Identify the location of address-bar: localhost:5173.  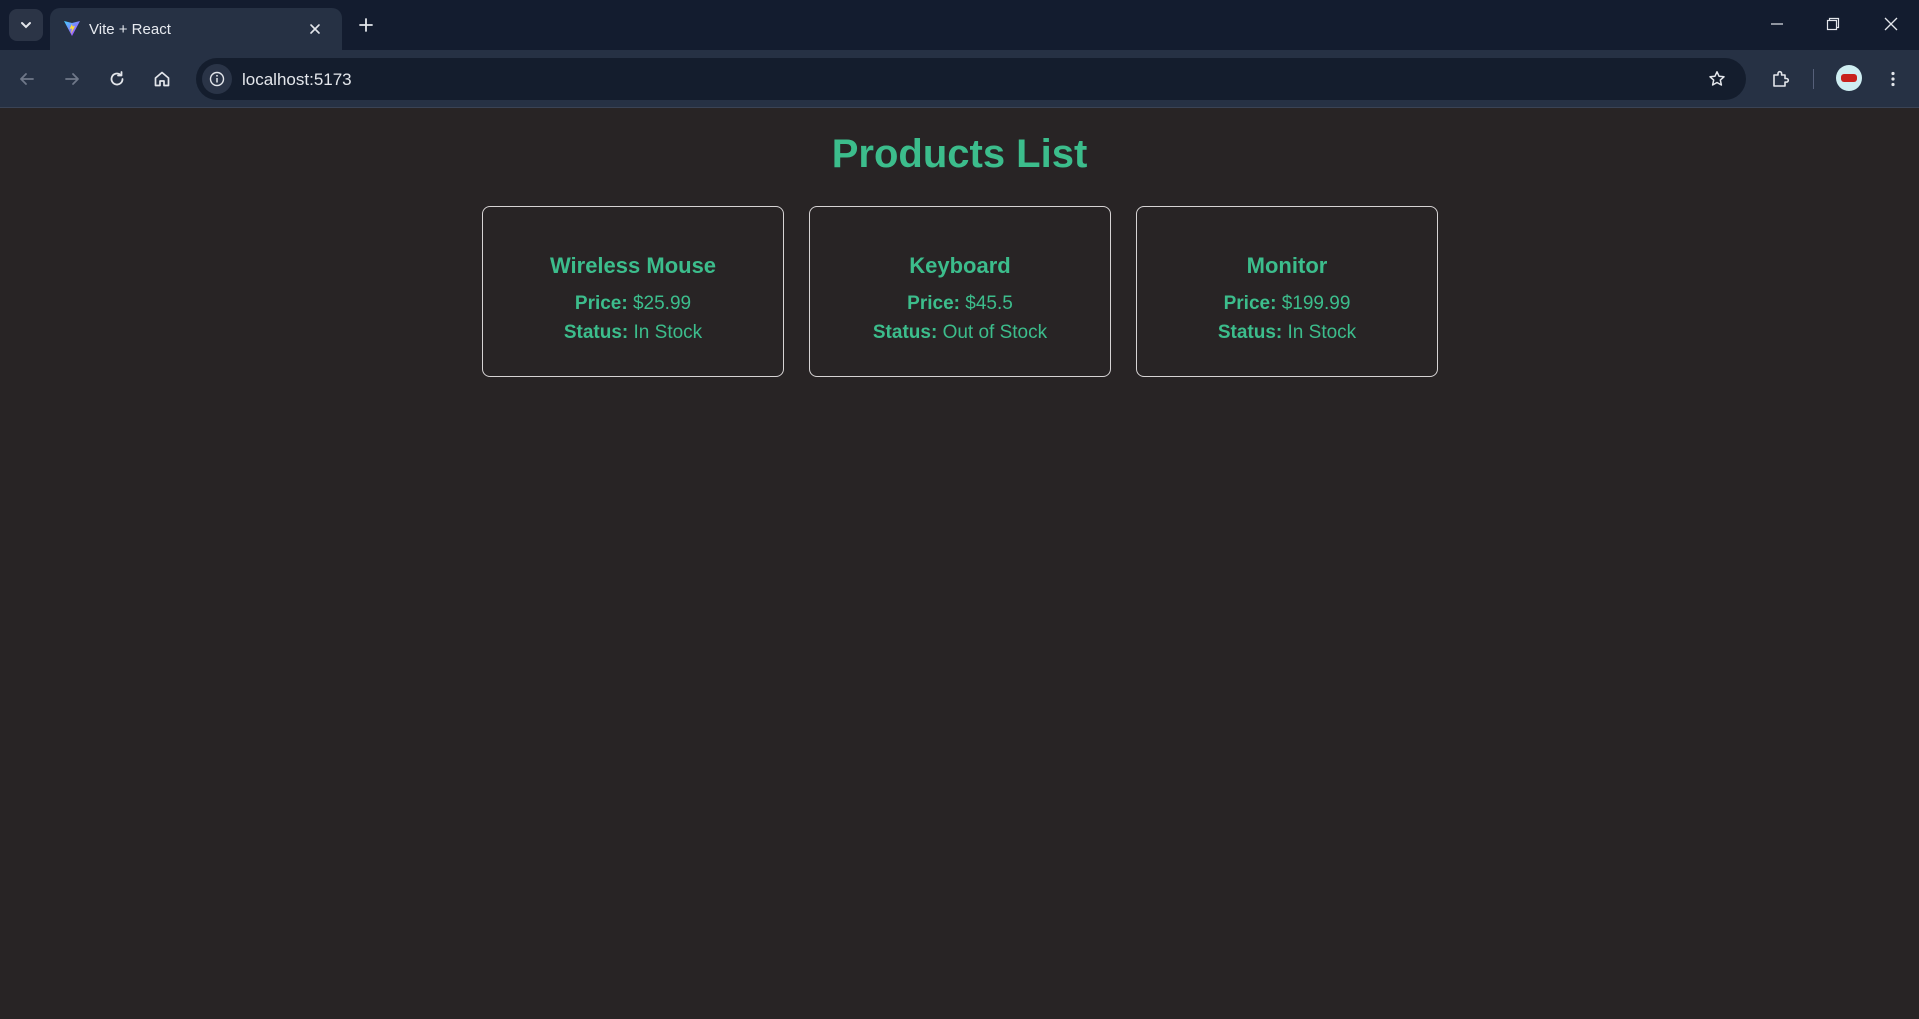
(971, 79).